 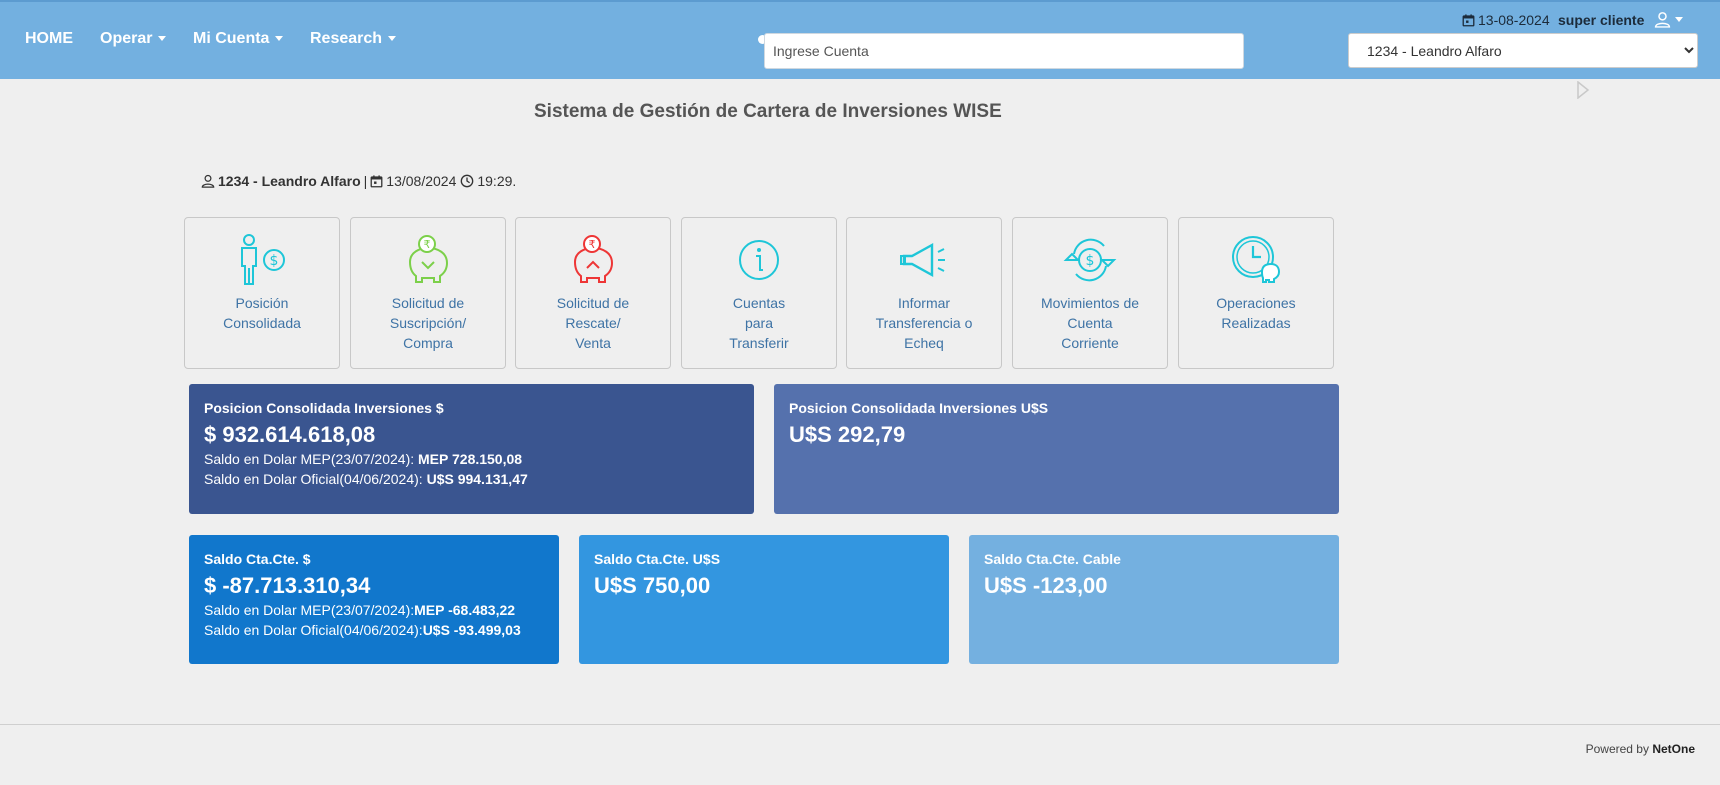 I want to click on card-amount: $ -87.713.310,34, so click(x=287, y=585).